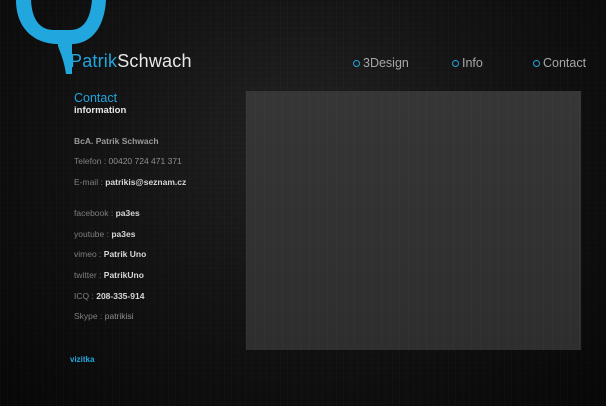 This screenshot has height=406, width=606. I want to click on email-label: E-mail :, so click(88, 182).